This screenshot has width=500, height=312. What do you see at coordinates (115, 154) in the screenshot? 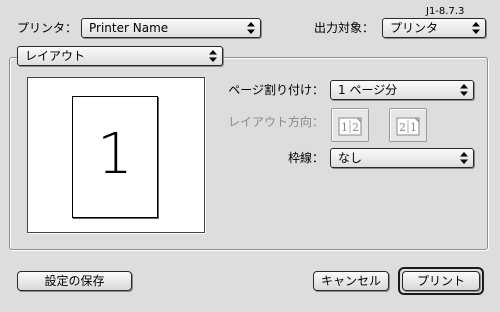
I see `preview-page-number: 1` at bounding box center [115, 154].